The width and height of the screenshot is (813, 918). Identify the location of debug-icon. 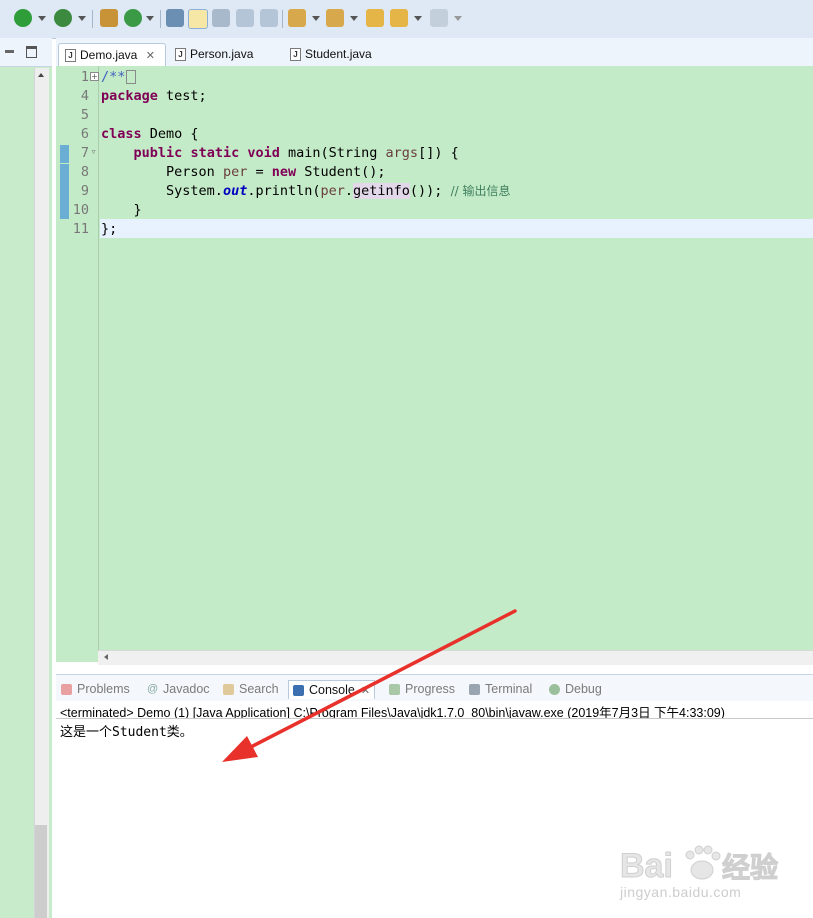
(63, 18).